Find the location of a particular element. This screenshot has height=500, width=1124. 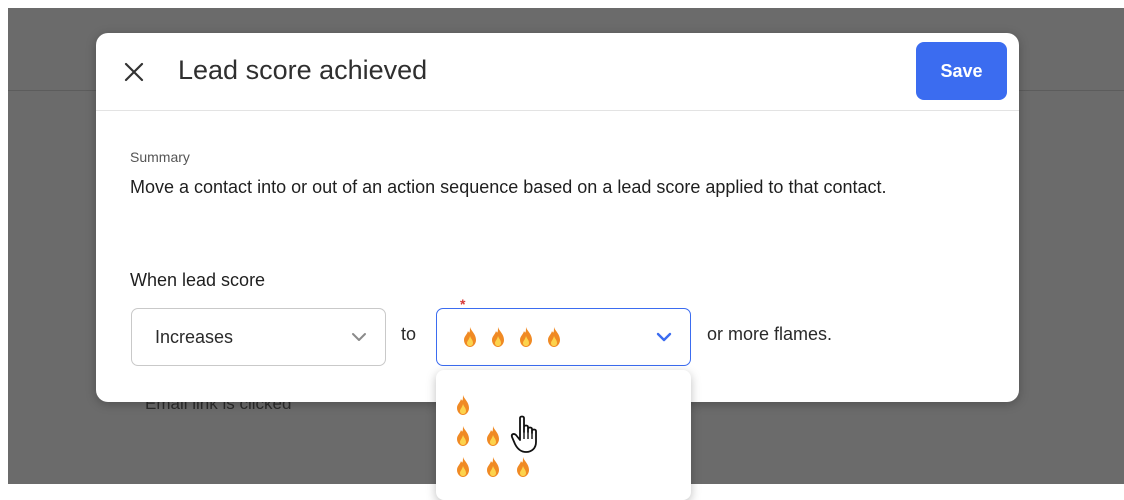

direction-select-value: Increases is located at coordinates (194, 337).